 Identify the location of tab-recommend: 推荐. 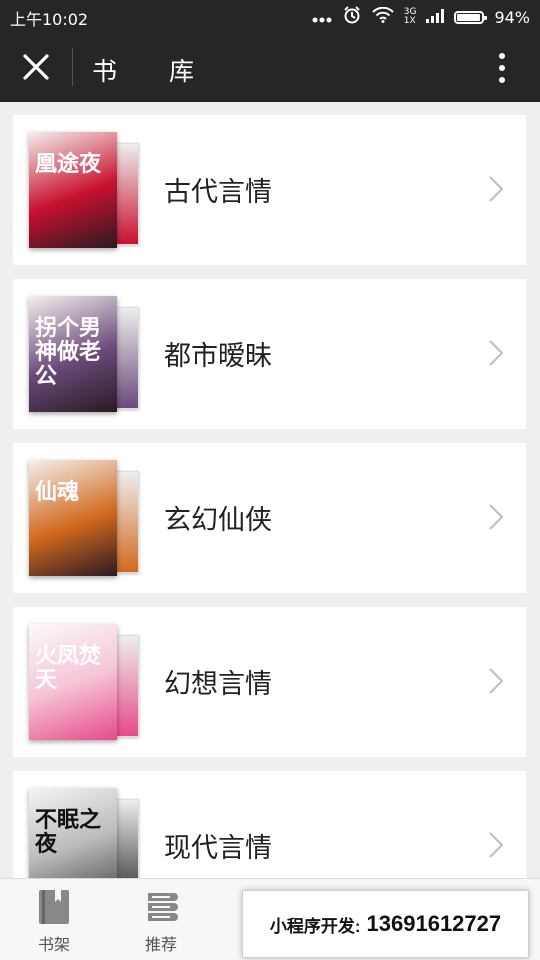
(161, 922).